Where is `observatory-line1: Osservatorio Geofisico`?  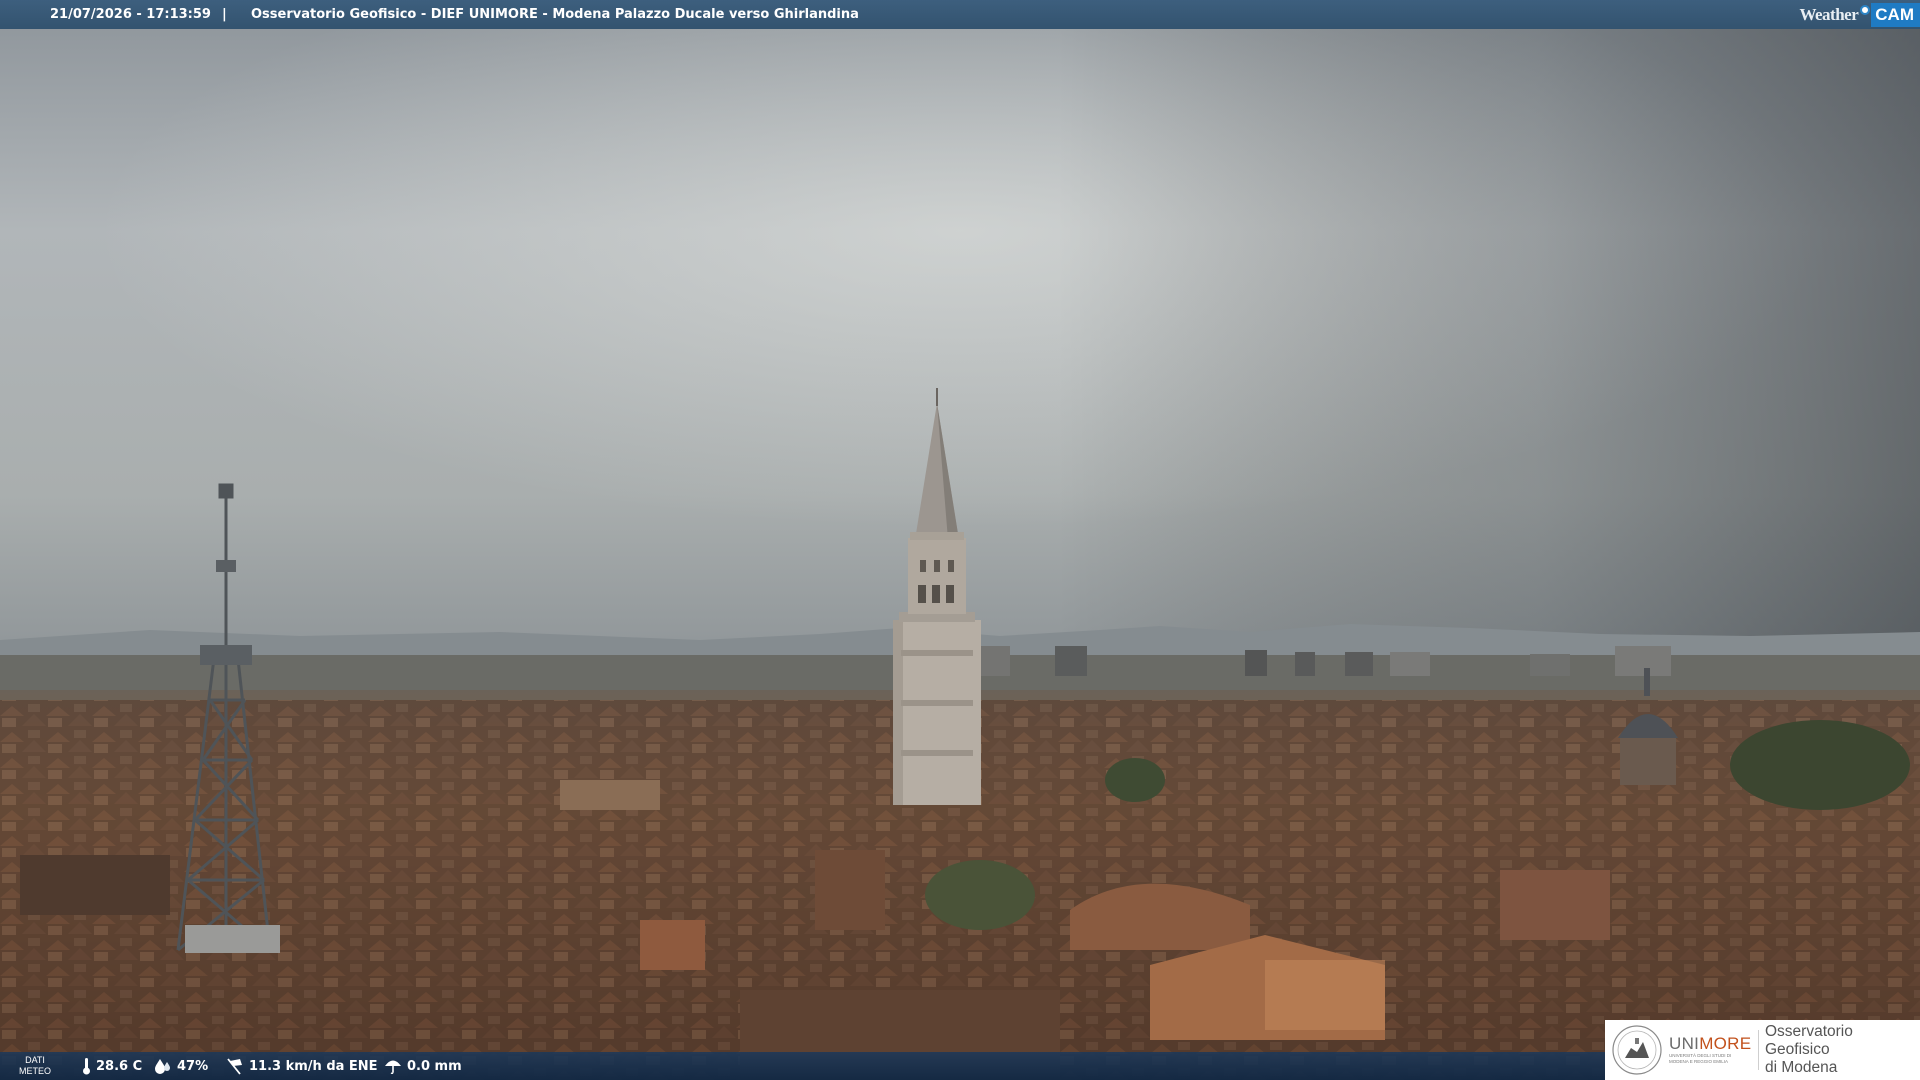 observatory-line1: Osservatorio Geofisico is located at coordinates (1808, 1040).